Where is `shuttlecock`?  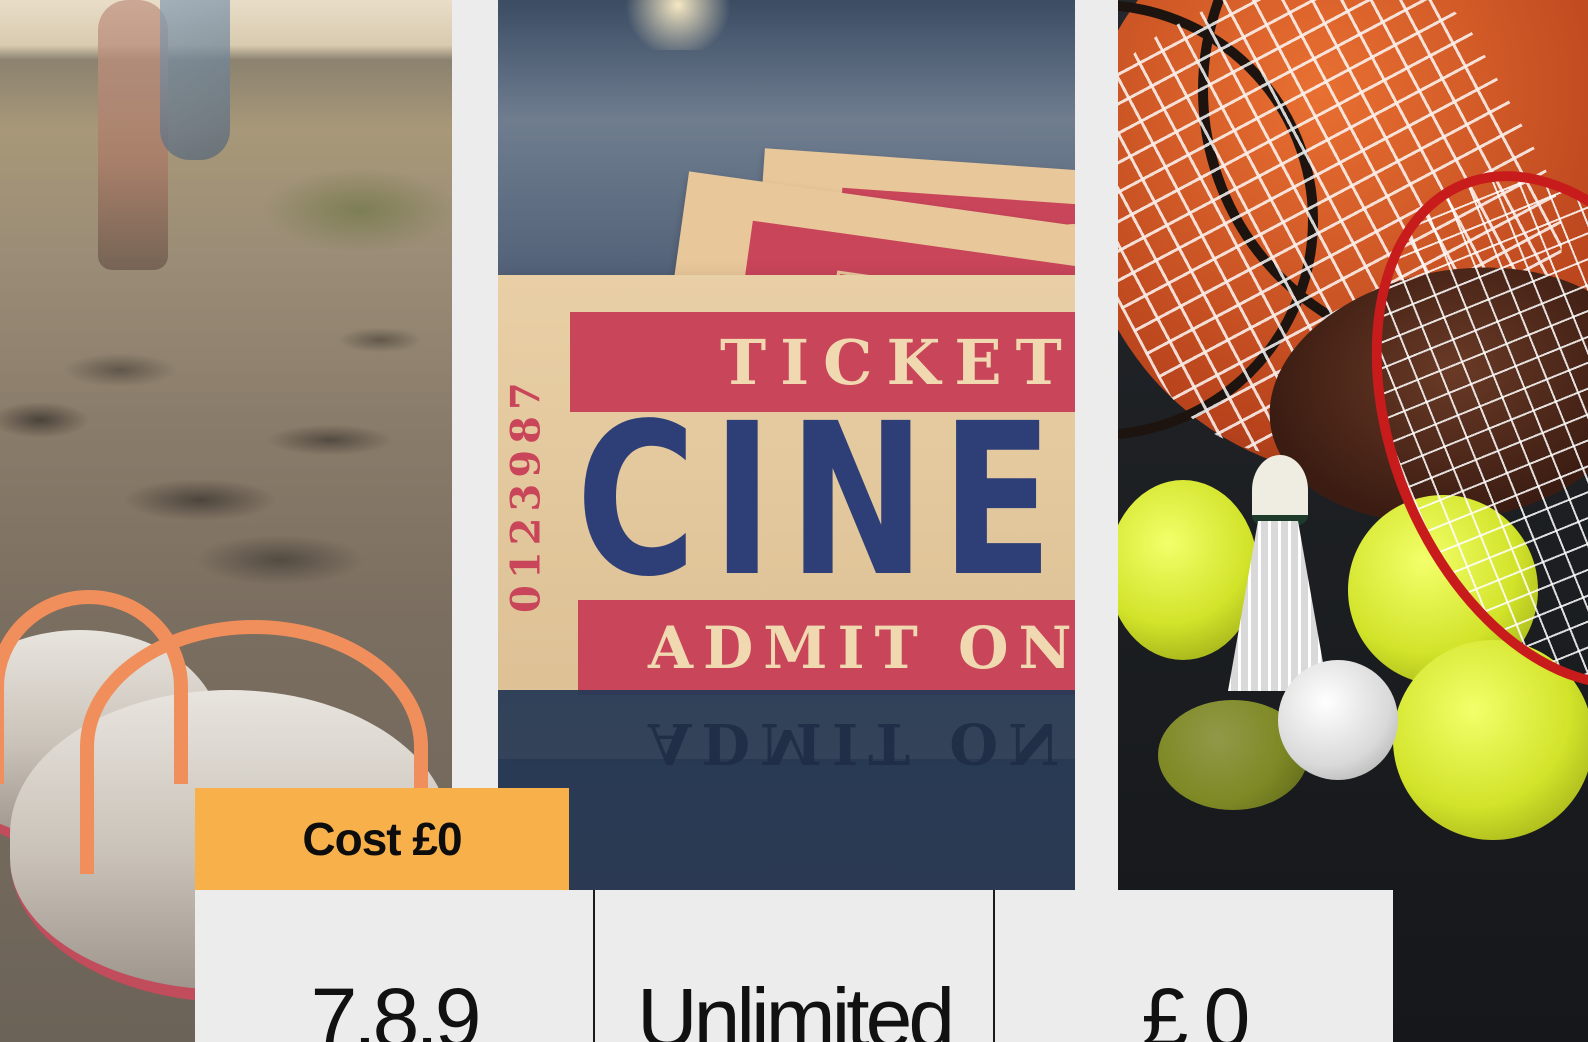
shuttlecock is located at coordinates (1278, 575).